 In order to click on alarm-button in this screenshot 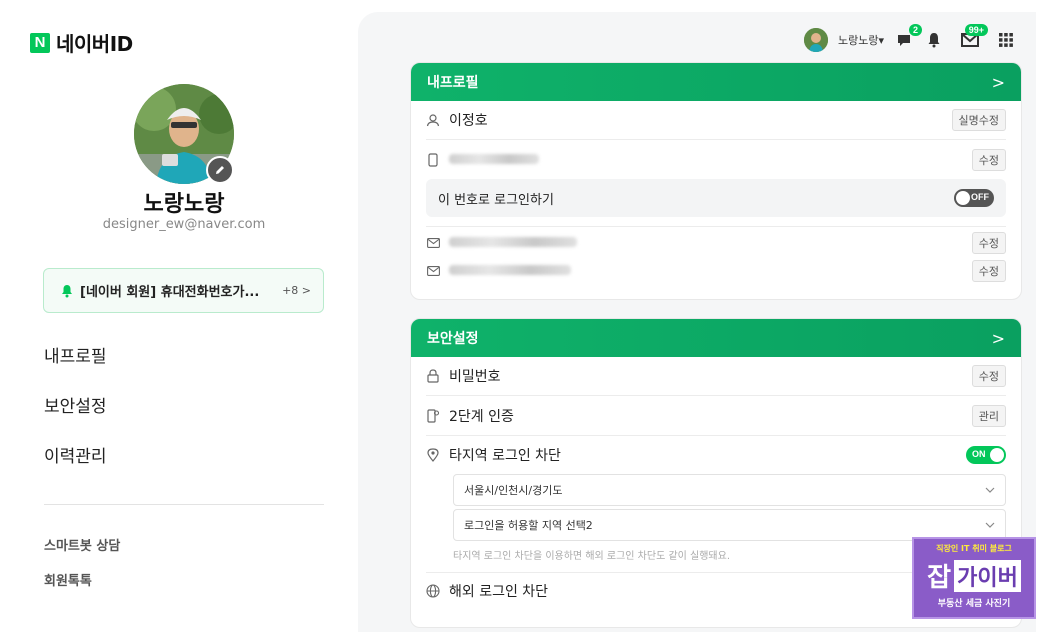, I will do `click(934, 40)`.